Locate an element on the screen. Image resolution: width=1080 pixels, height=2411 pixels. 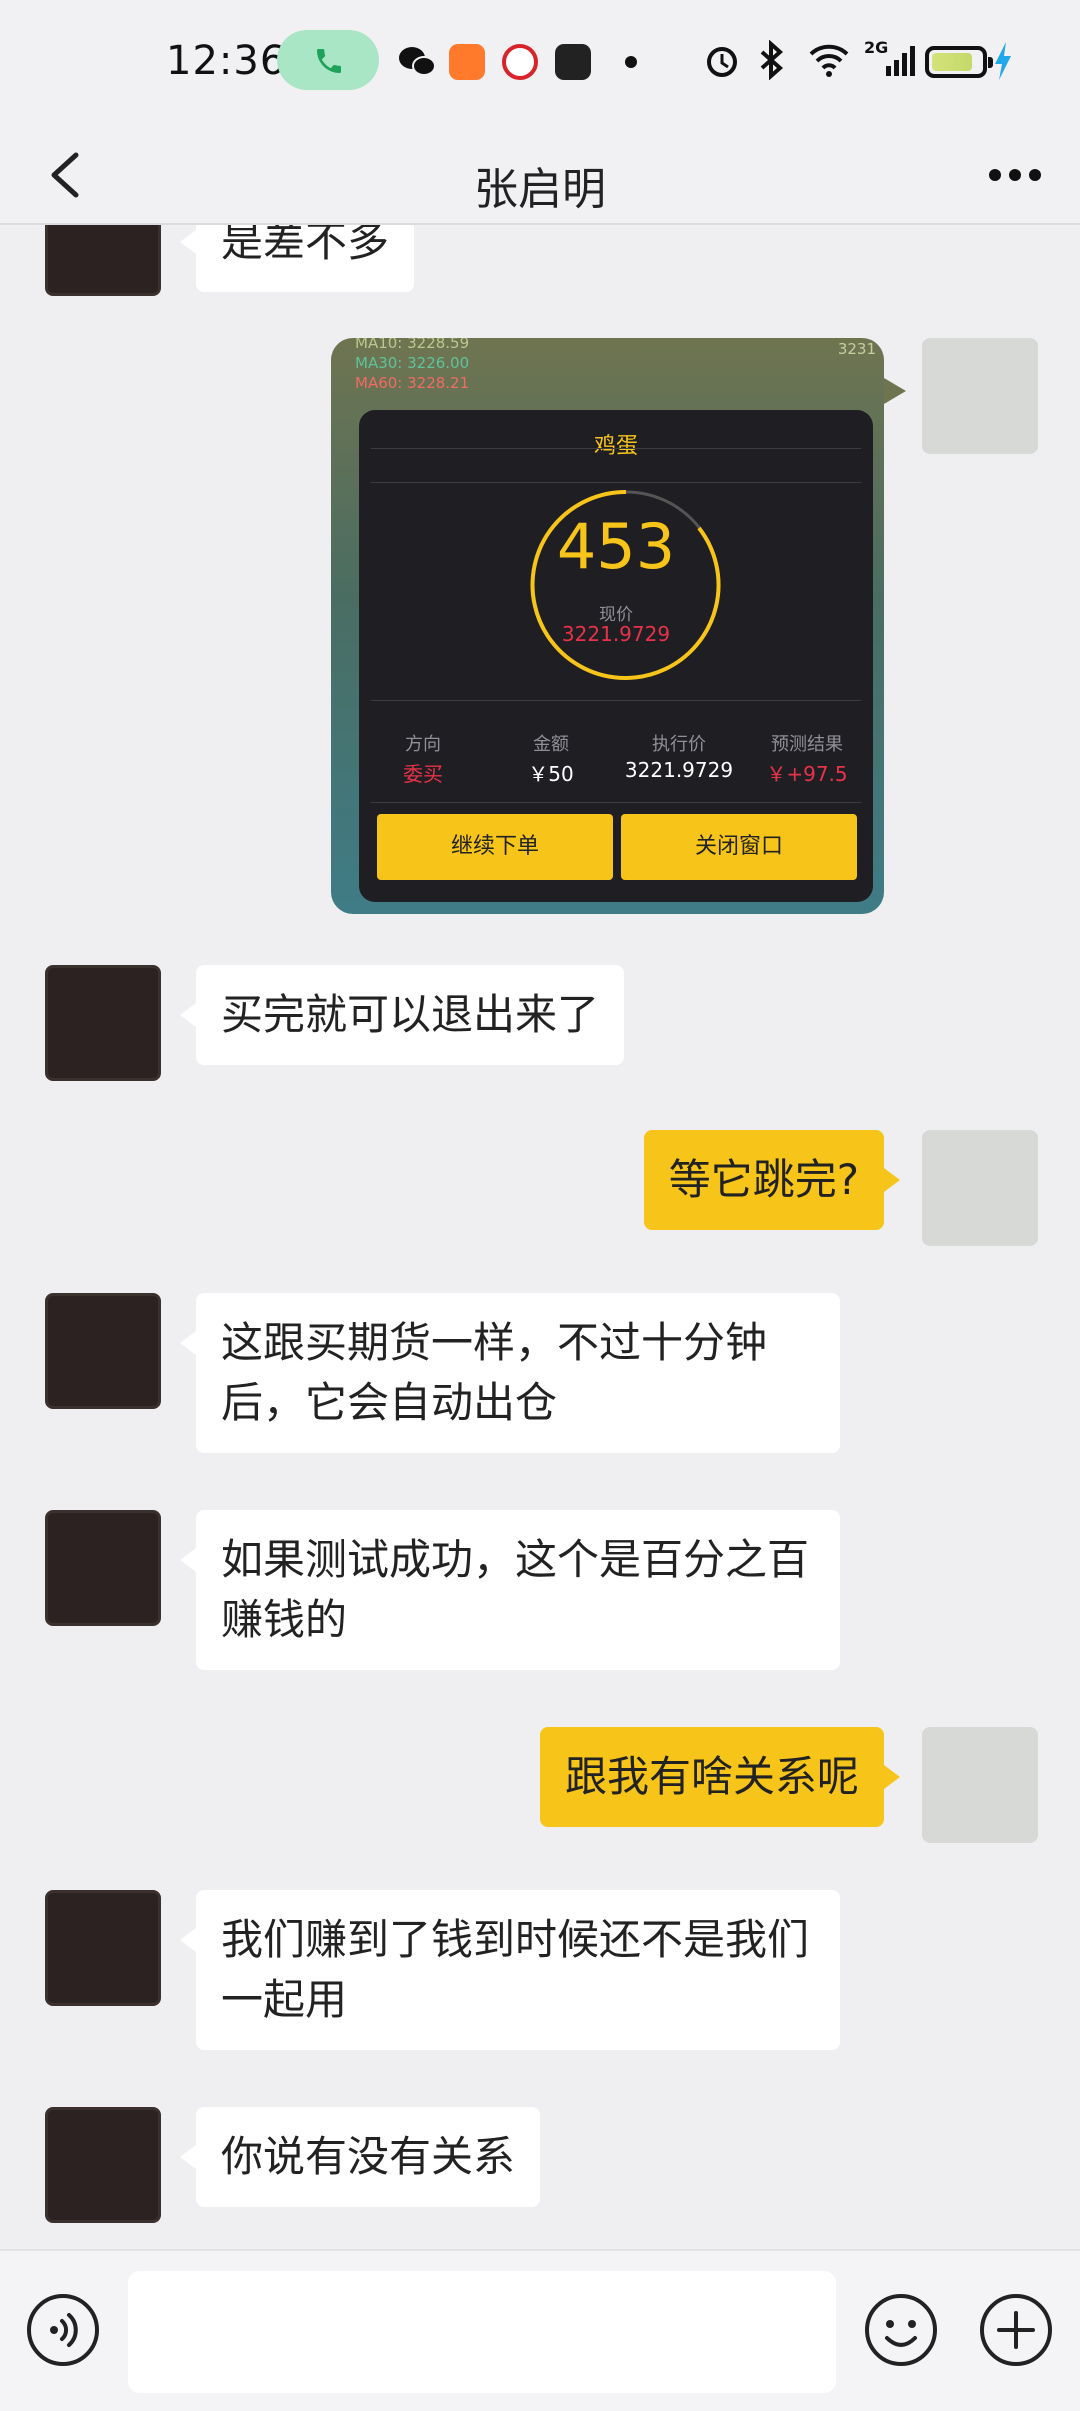
panel-title: 鸡蛋 is located at coordinates (615, 446).